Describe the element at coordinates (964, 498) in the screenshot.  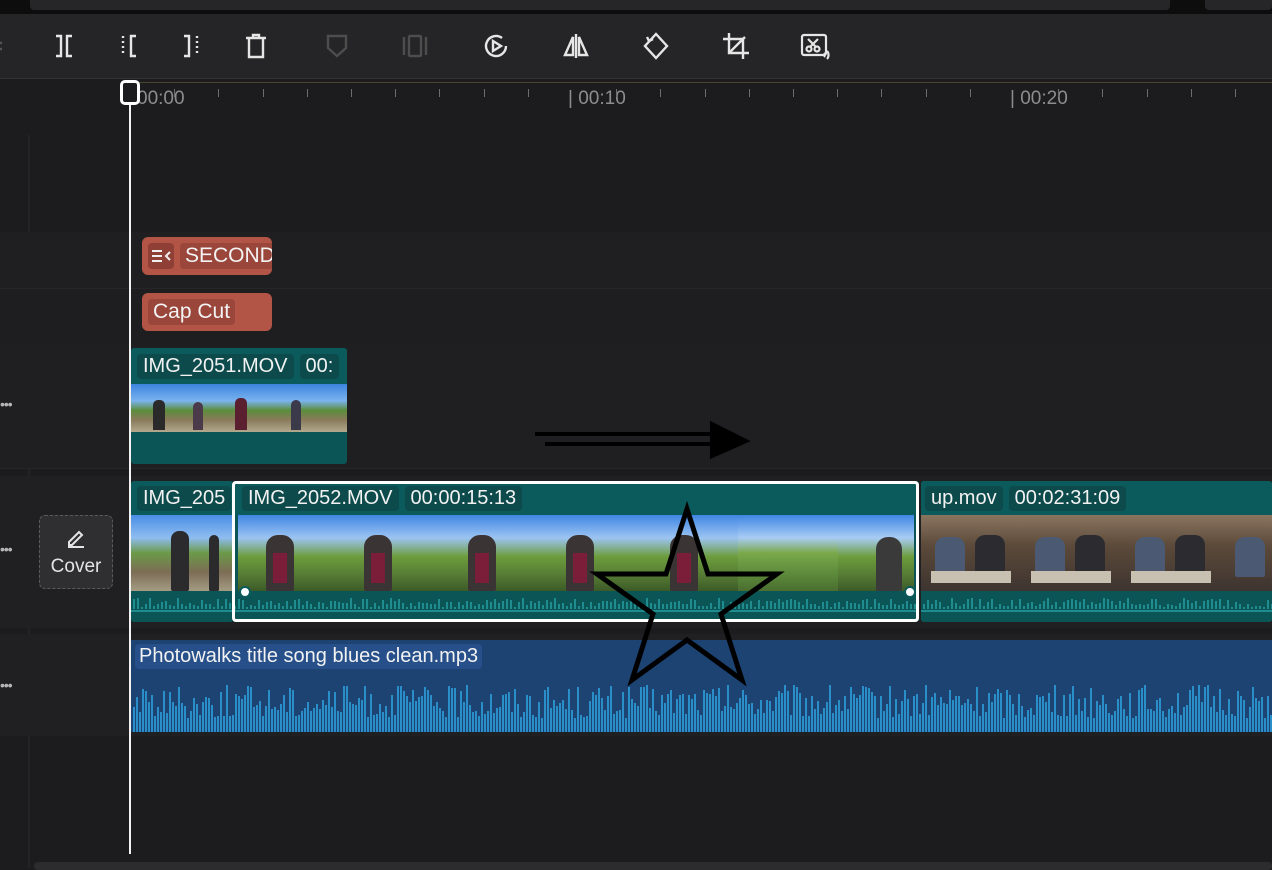
I see `clip-name: up.mov` at that location.